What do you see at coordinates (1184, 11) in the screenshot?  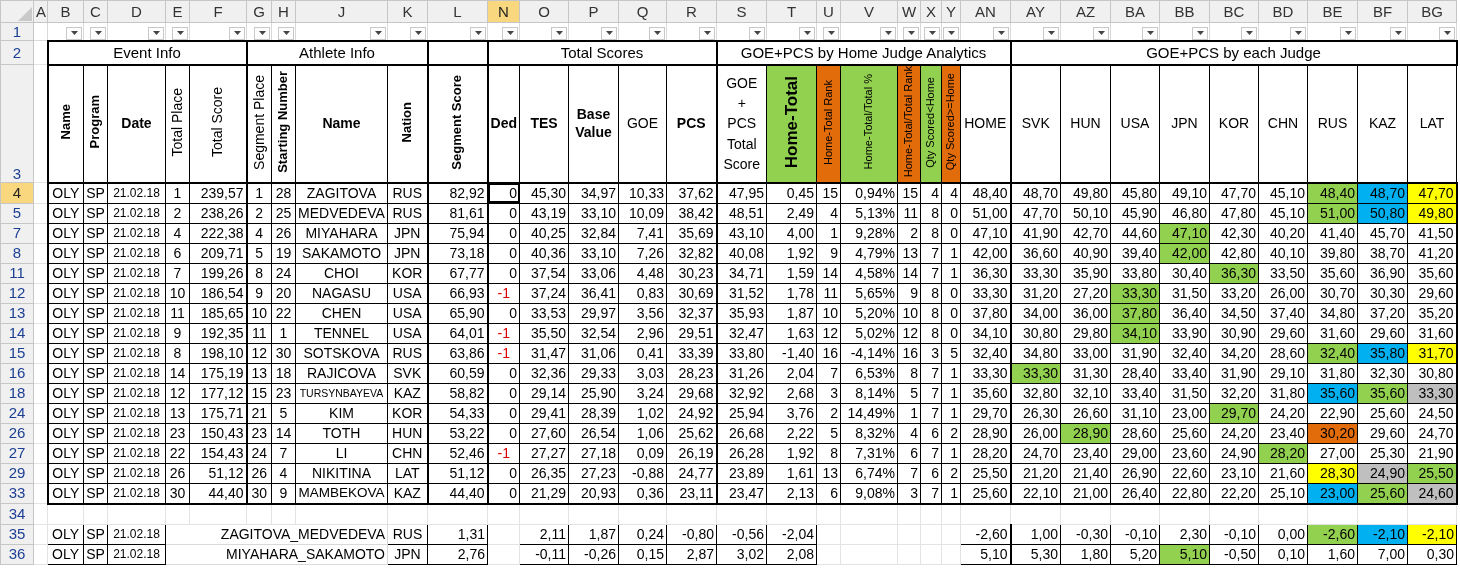 I see `column-header: BB` at bounding box center [1184, 11].